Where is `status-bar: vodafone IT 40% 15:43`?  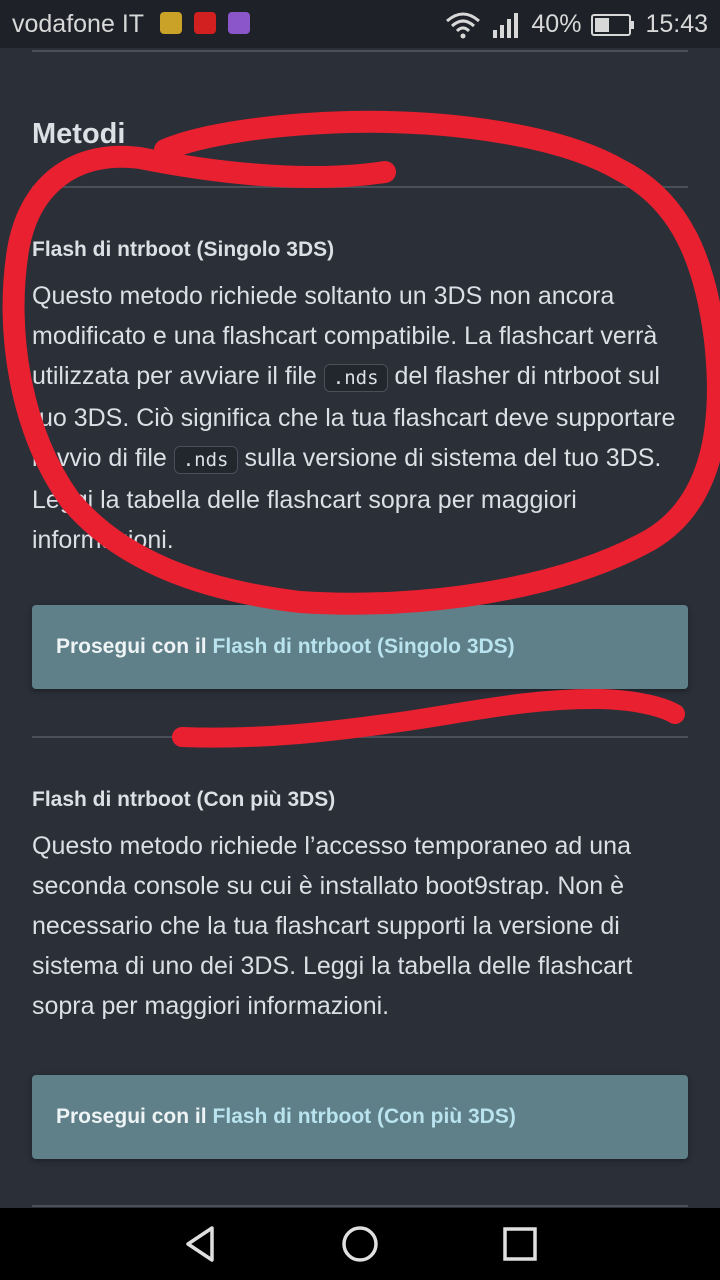 status-bar: vodafone IT 40% 15:43 is located at coordinates (360, 24).